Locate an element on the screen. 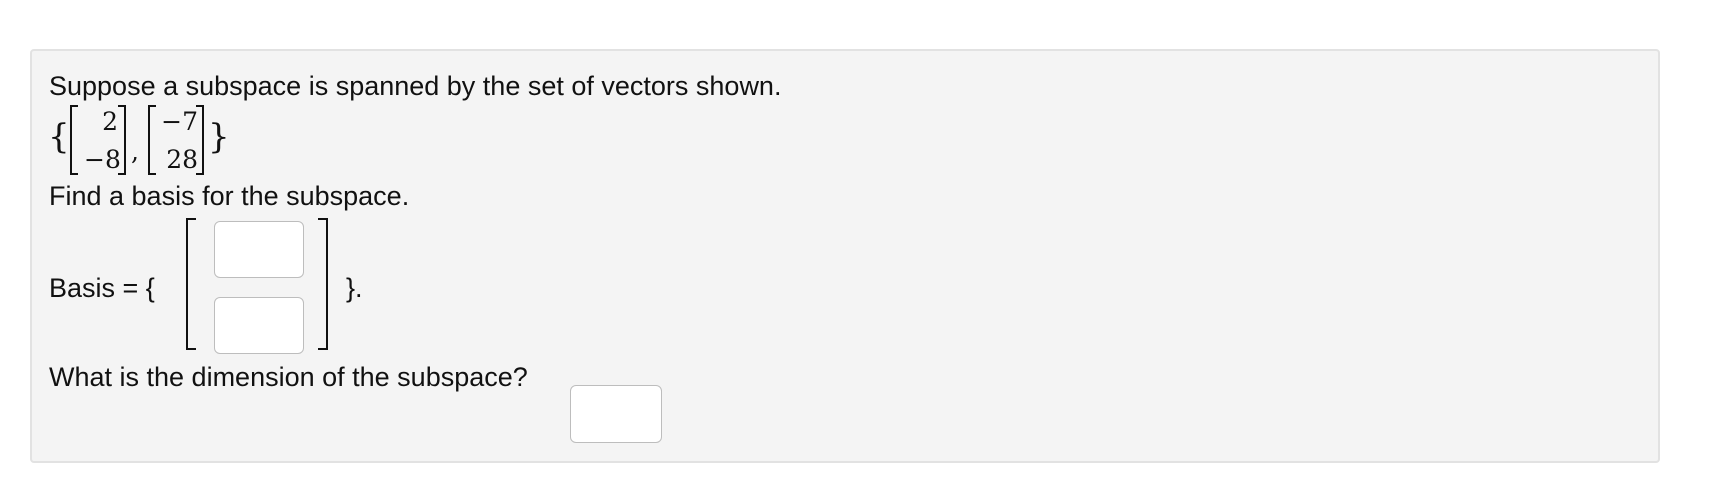 The image size is (1734, 482). vector-2-right-bracket is located at coordinates (200, 140).